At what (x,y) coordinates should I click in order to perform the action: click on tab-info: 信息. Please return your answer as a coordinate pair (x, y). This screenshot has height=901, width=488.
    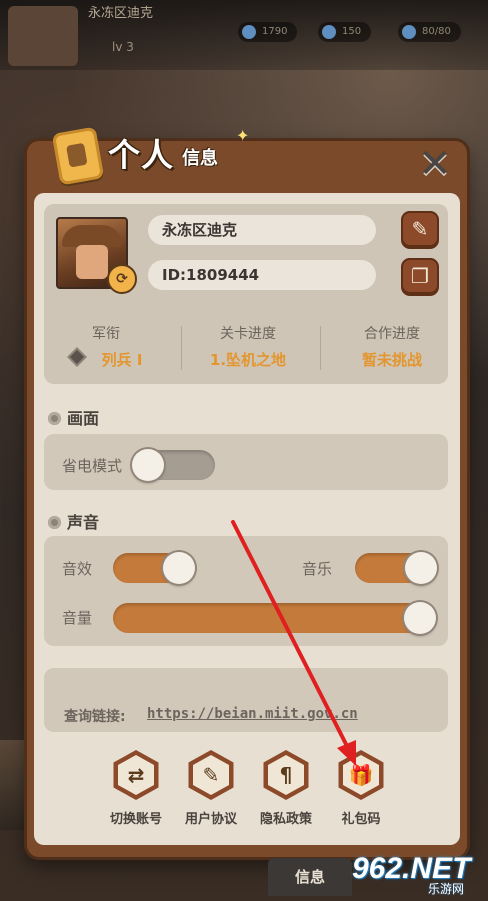
    Looking at the image, I should click on (310, 877).